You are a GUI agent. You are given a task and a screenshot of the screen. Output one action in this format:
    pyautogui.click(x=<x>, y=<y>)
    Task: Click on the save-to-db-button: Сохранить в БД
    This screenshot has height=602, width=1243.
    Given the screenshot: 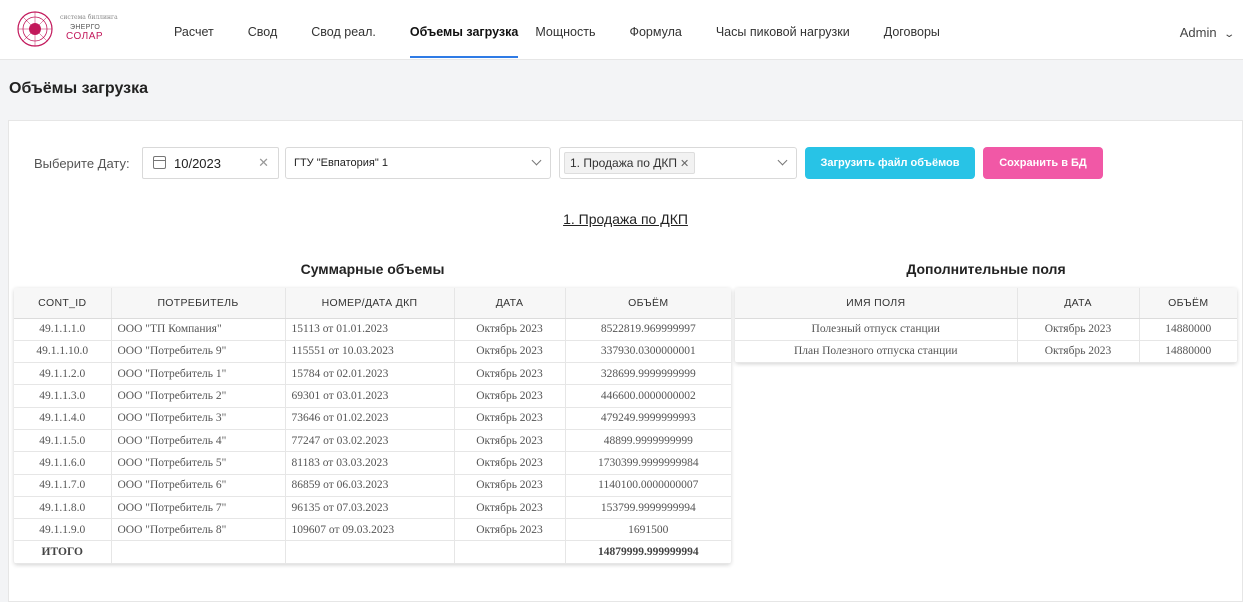 What is the action you would take?
    pyautogui.click(x=1043, y=163)
    